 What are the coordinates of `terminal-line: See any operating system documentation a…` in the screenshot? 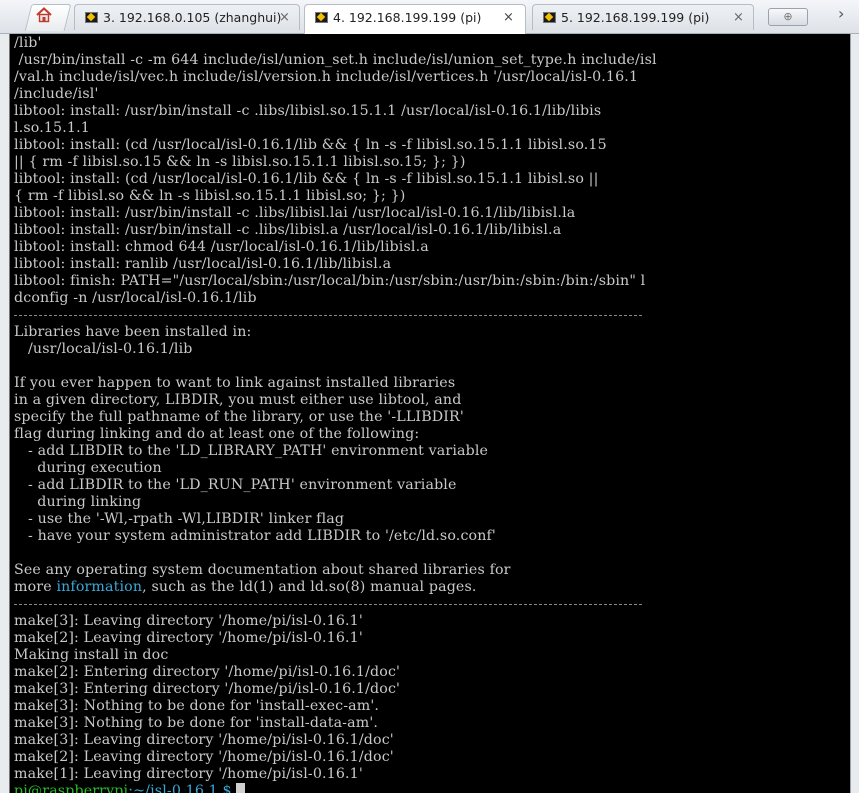 It's located at (262, 570).